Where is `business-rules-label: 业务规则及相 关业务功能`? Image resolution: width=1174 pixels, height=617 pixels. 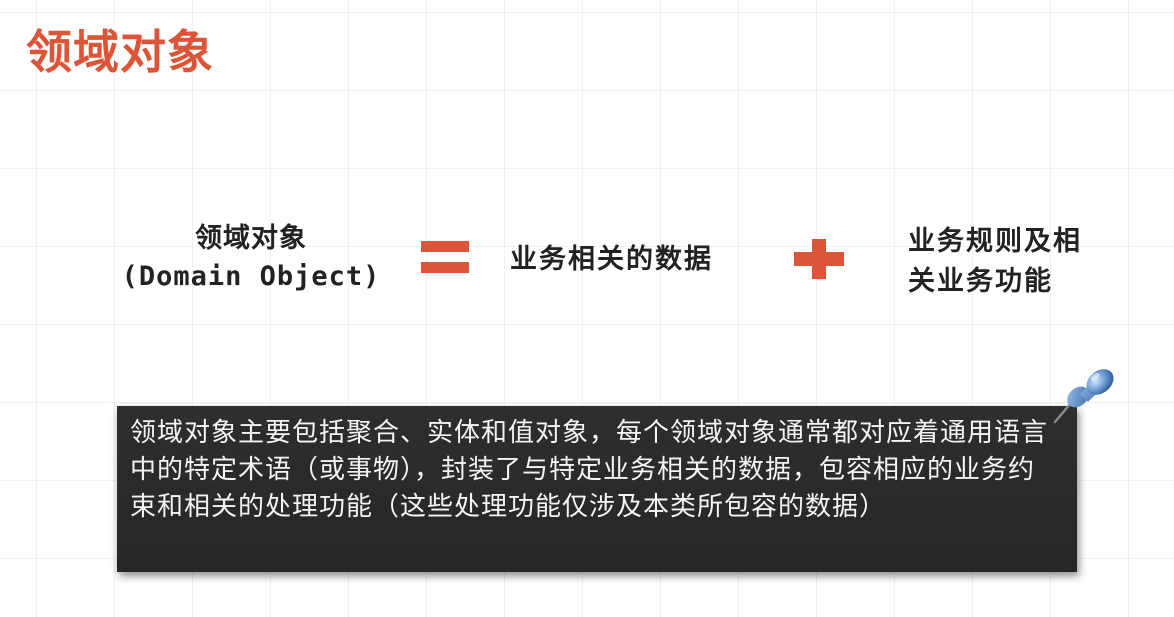
business-rules-label: 业务规则及相 关业务功能 is located at coordinates (1008, 262).